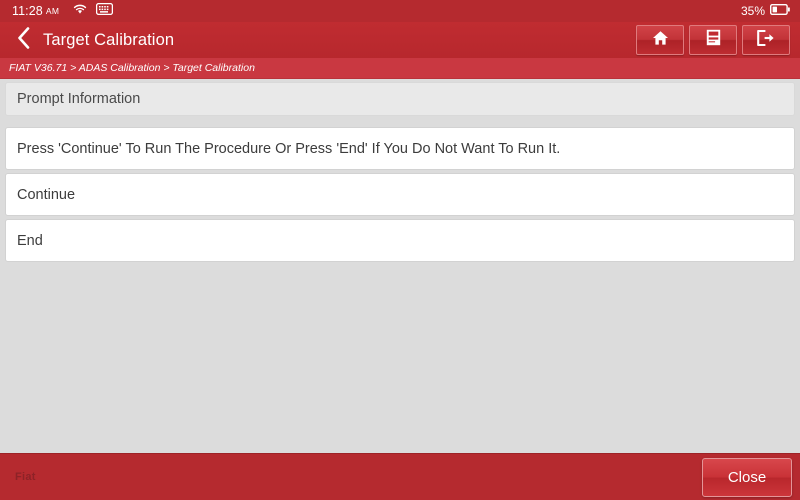 Image resolution: width=800 pixels, height=500 pixels. What do you see at coordinates (779, 11) in the screenshot?
I see `battery-icon` at bounding box center [779, 11].